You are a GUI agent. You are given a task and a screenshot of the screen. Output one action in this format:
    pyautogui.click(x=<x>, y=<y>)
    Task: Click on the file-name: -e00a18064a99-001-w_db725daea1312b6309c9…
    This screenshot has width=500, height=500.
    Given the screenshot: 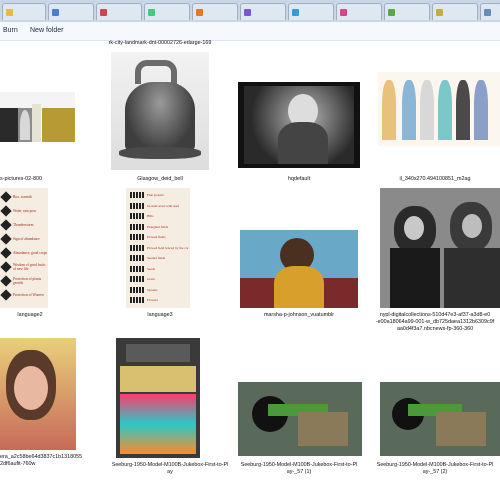 What is the action you would take?
    pyautogui.click(x=435, y=322)
    